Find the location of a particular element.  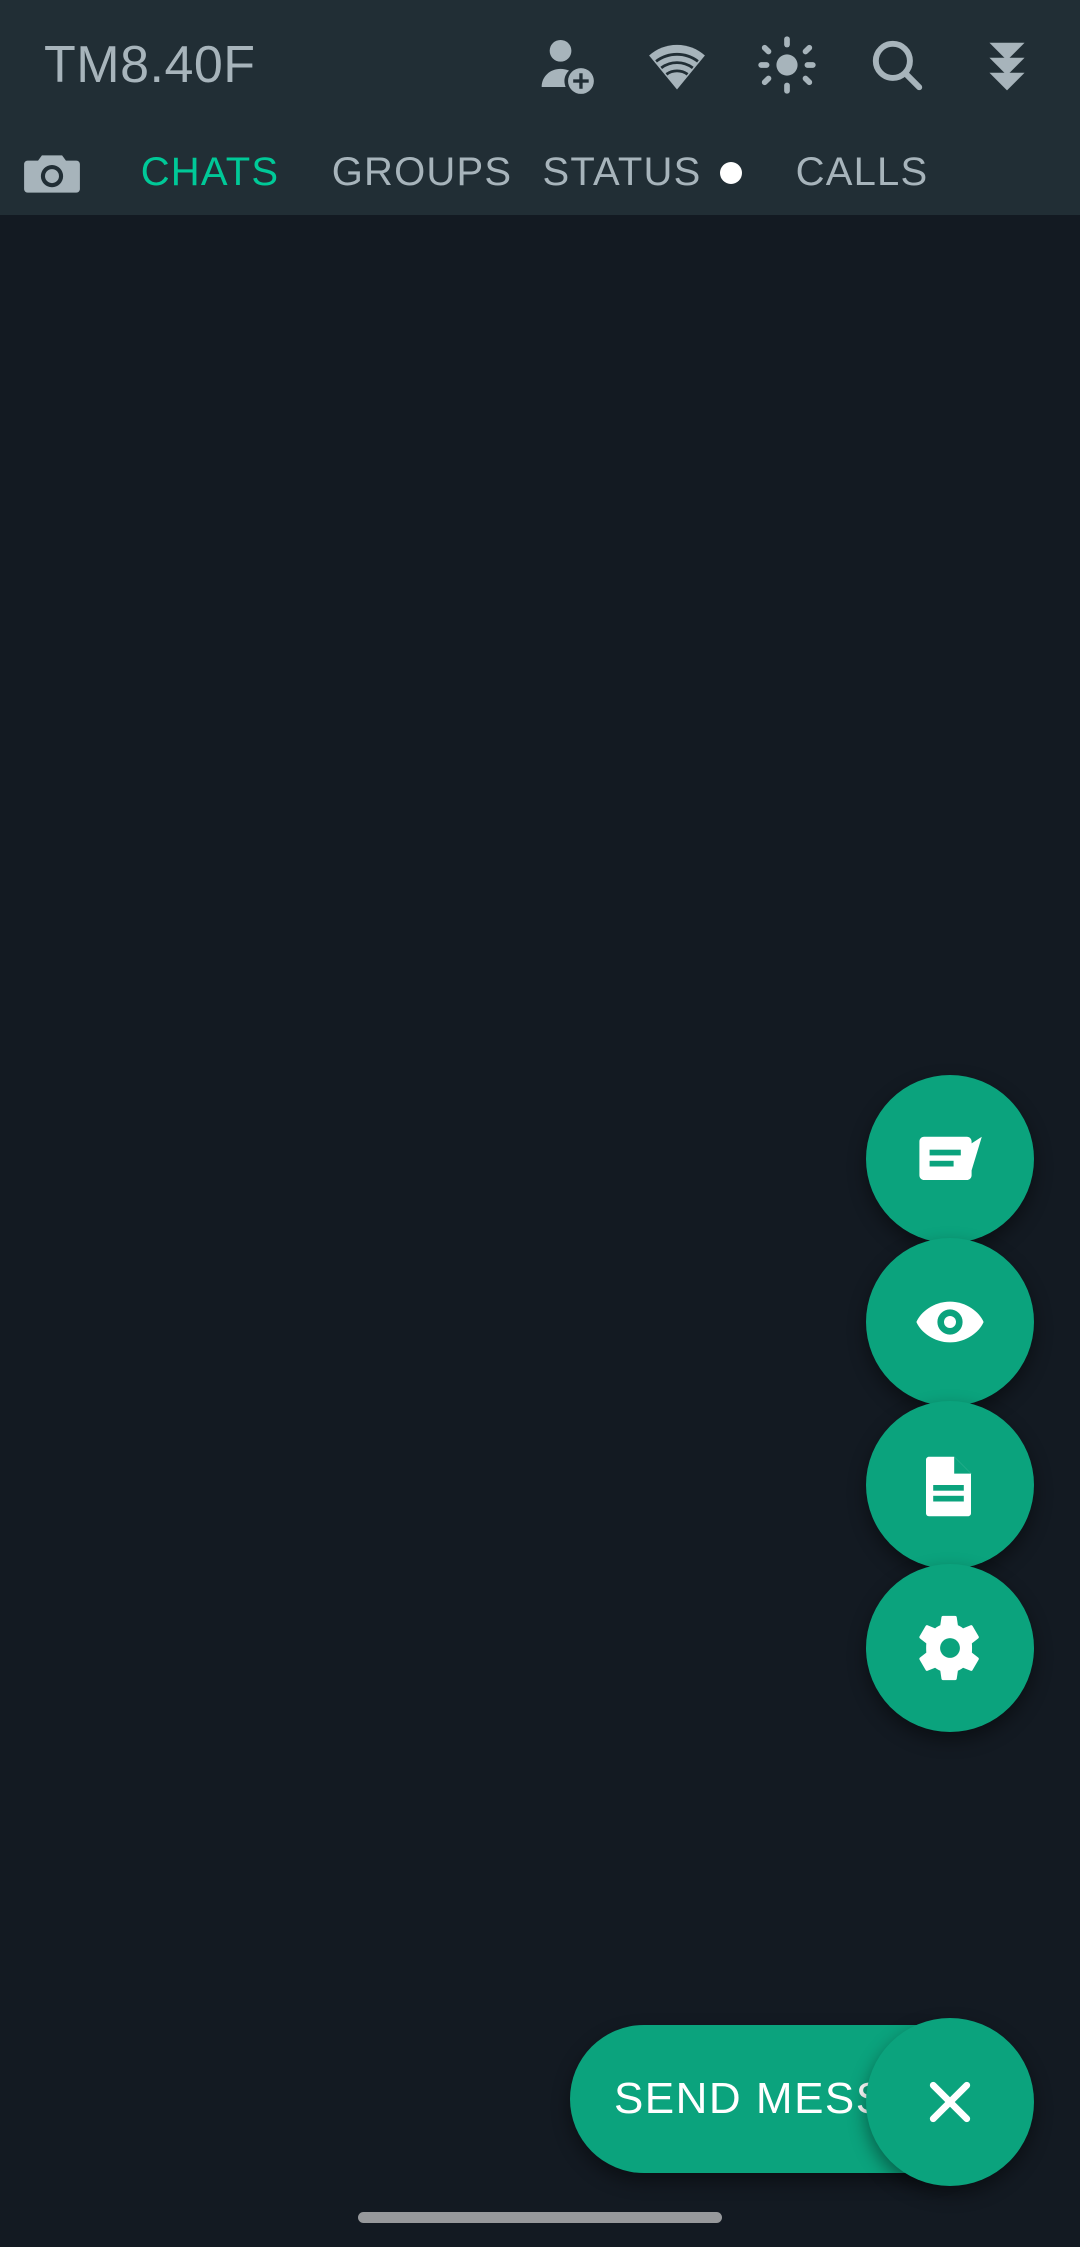

camera-icon is located at coordinates (52, 172).